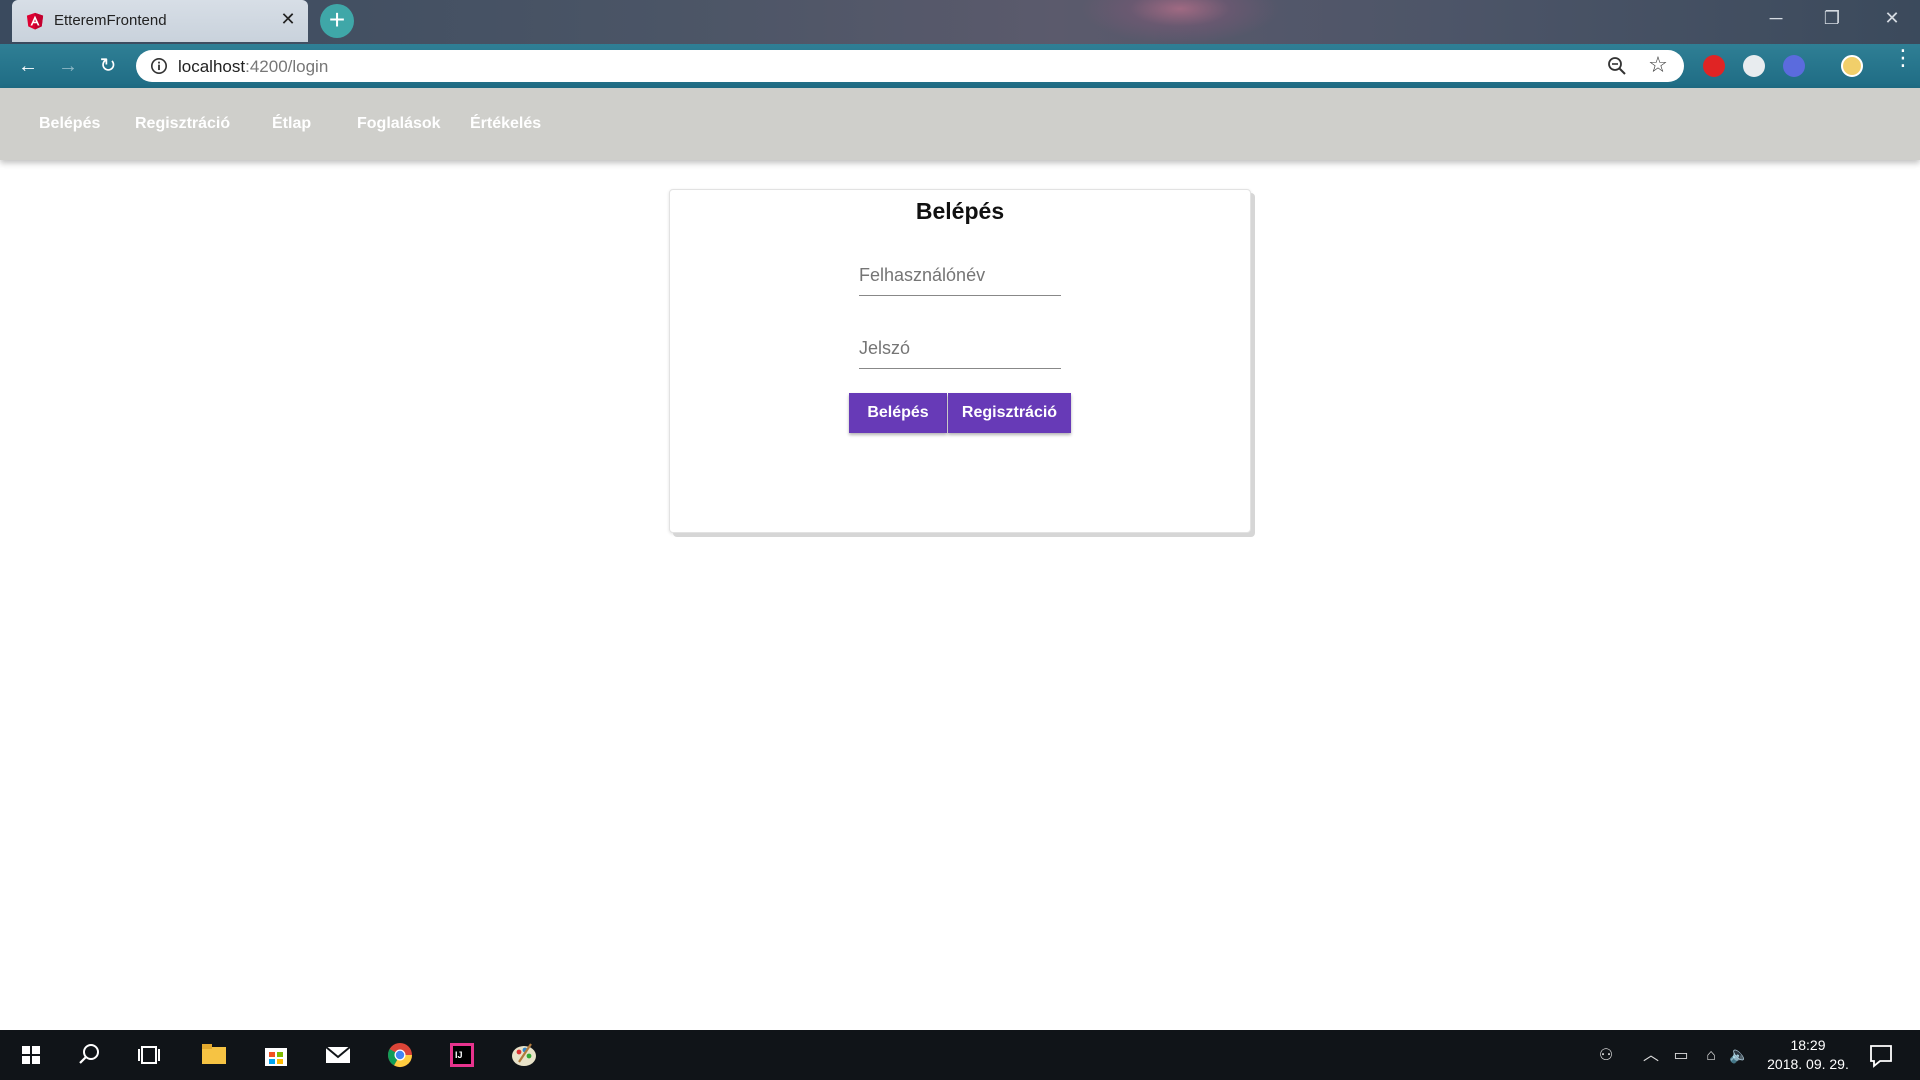  What do you see at coordinates (291, 124) in the screenshot?
I see `nav-item-etlap: Étlap` at bounding box center [291, 124].